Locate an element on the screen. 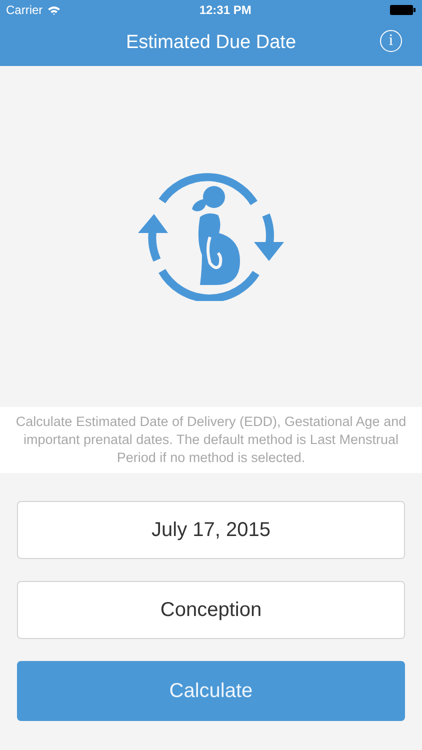  wifi-icon is located at coordinates (53, 10).